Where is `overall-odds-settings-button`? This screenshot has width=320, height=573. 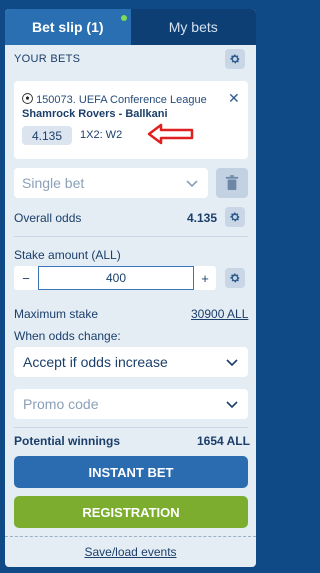
overall-odds-settings-button is located at coordinates (235, 217).